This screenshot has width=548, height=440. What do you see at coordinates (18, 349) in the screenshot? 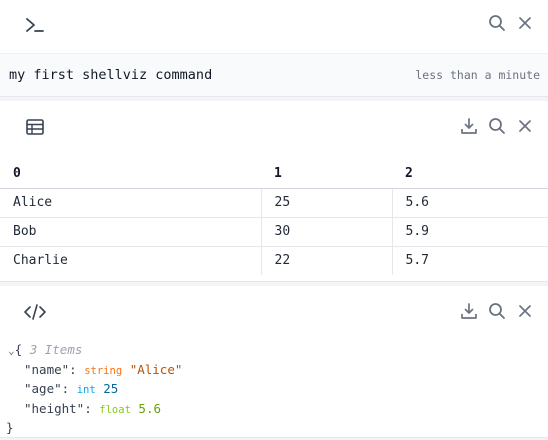
I see `json-open-brace: {` at bounding box center [18, 349].